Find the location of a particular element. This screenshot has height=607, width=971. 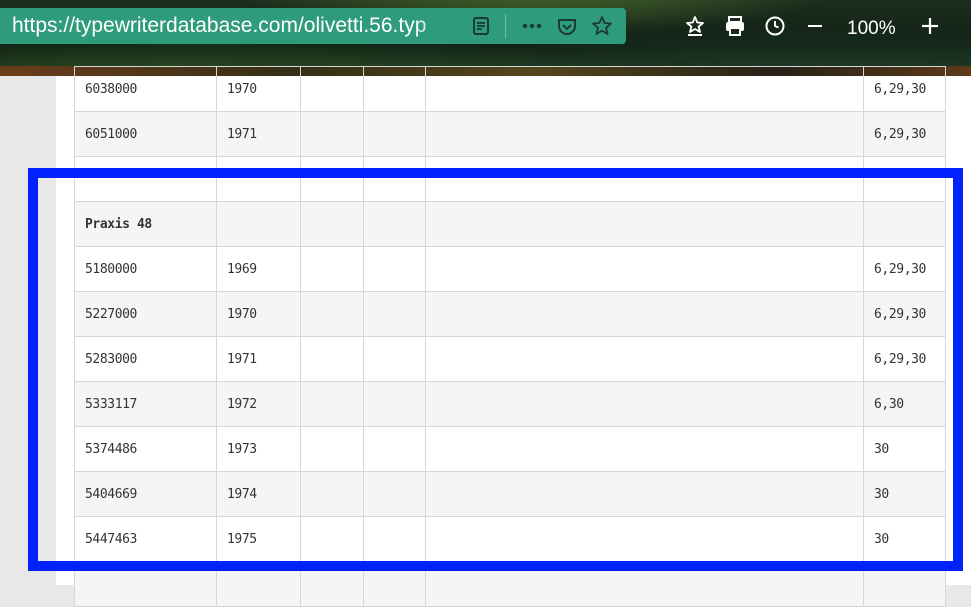

print-icon is located at coordinates (735, 26).